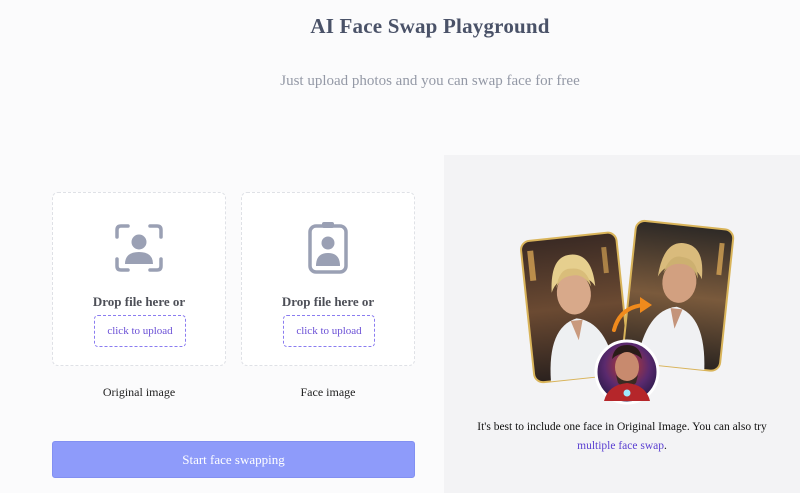 This screenshot has width=800, height=493. I want to click on face-source-avatar, so click(627, 372).